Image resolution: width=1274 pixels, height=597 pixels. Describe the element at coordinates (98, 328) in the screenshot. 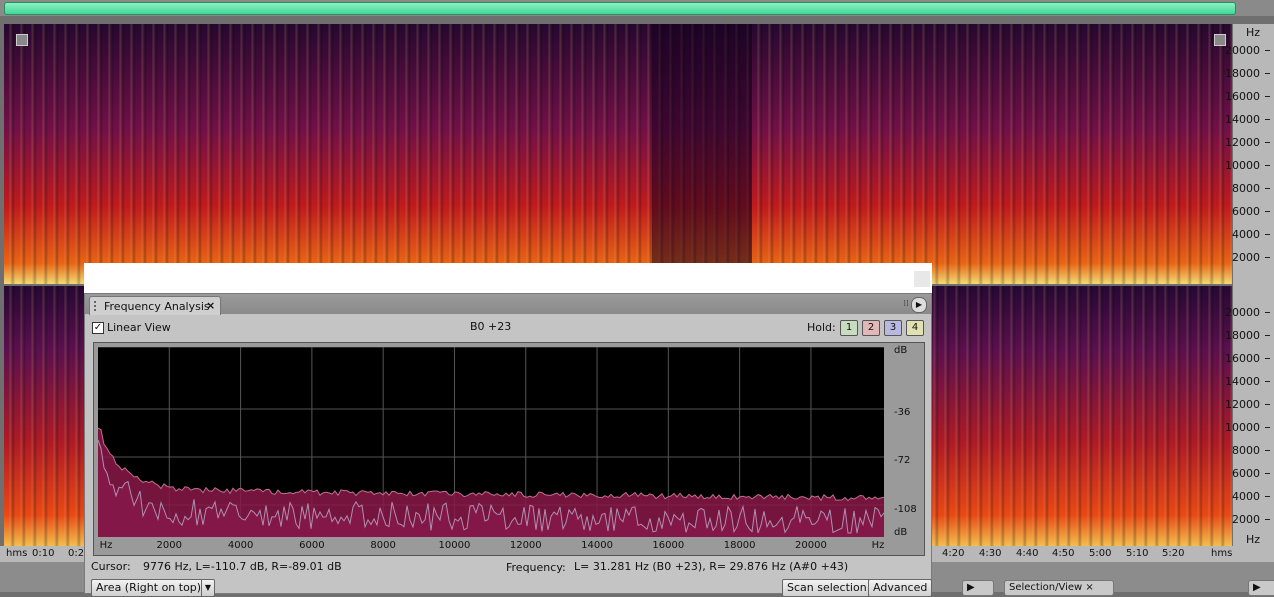

I see `linear-view-checkbox: ✓` at that location.